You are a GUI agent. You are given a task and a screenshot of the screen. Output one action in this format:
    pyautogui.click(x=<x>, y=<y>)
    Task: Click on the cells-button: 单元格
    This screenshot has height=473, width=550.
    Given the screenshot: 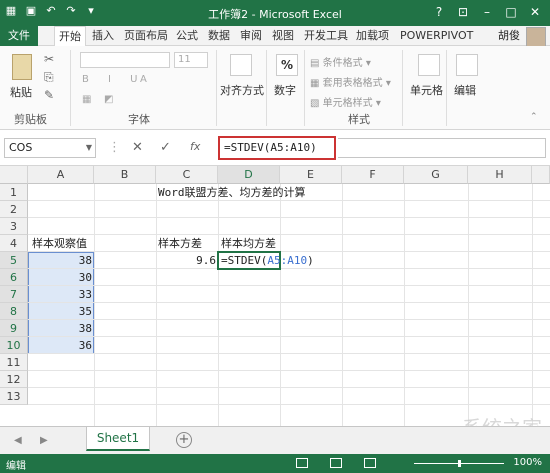 What is the action you would take?
    pyautogui.click(x=426, y=90)
    